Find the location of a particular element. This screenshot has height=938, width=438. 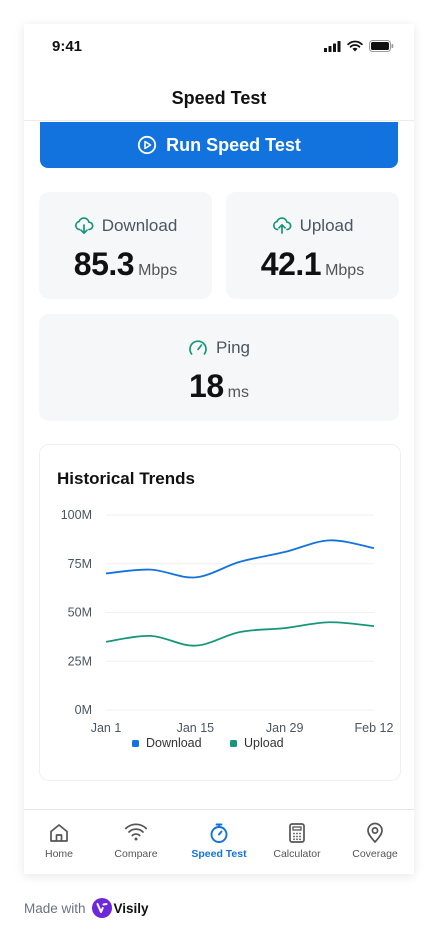

signal-icon is located at coordinates (332, 46).